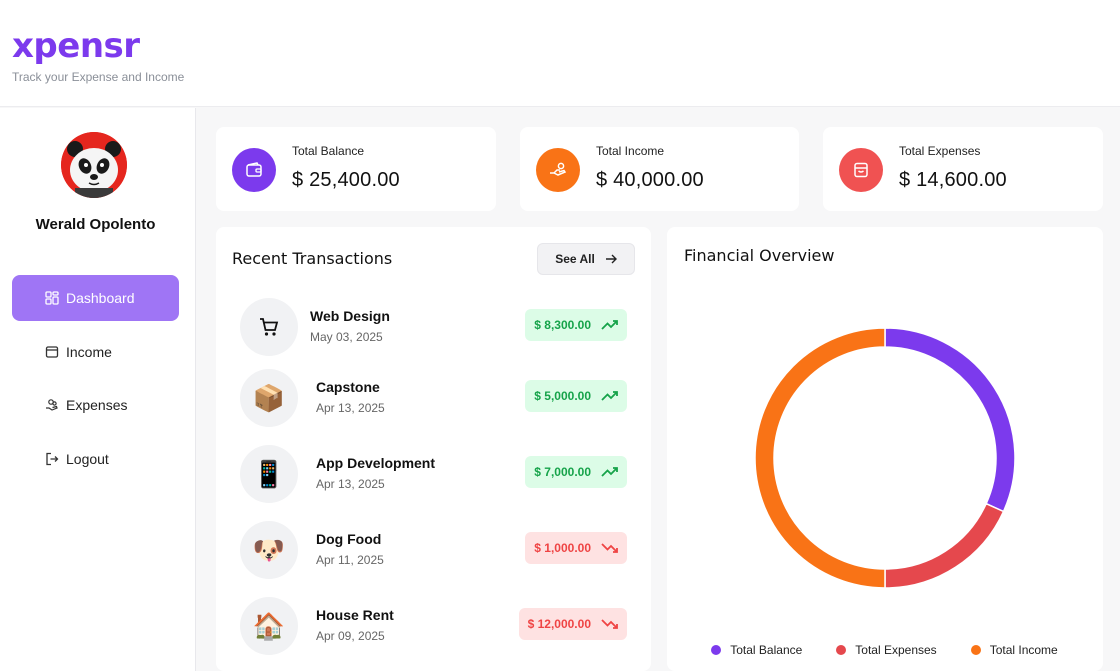 This screenshot has height=671, width=1120. I want to click on arrow-right-icon, so click(611, 259).